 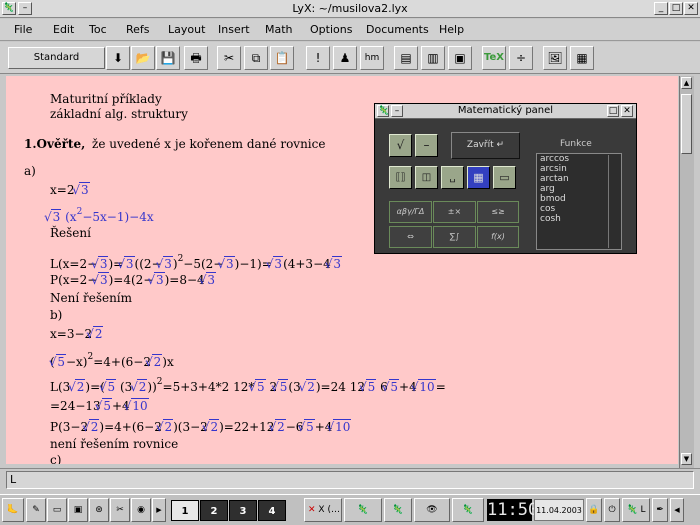 I want to click on lifebuoy-icon: ⊛, so click(x=99, y=510).